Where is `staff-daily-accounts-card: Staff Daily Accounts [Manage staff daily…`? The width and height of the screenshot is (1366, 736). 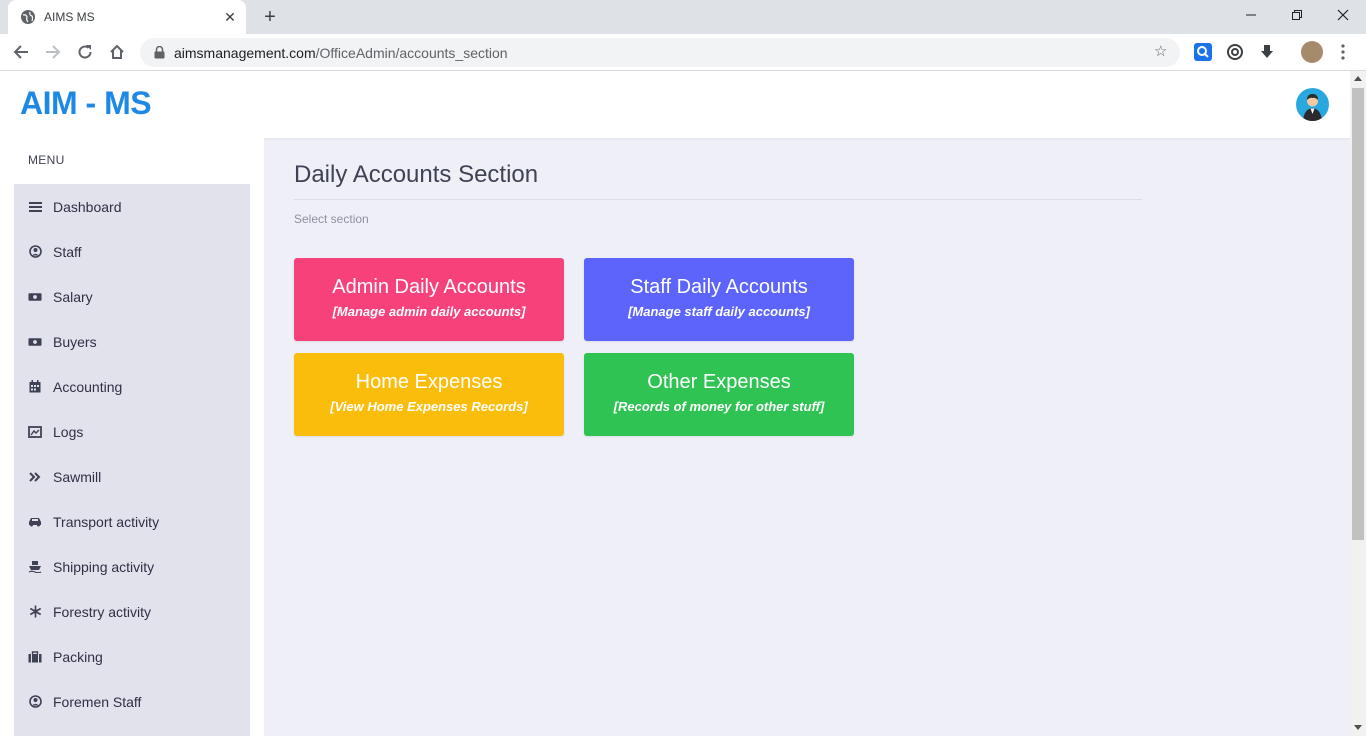
staff-daily-accounts-card: Staff Daily Accounts [Manage staff daily… is located at coordinates (719, 299).